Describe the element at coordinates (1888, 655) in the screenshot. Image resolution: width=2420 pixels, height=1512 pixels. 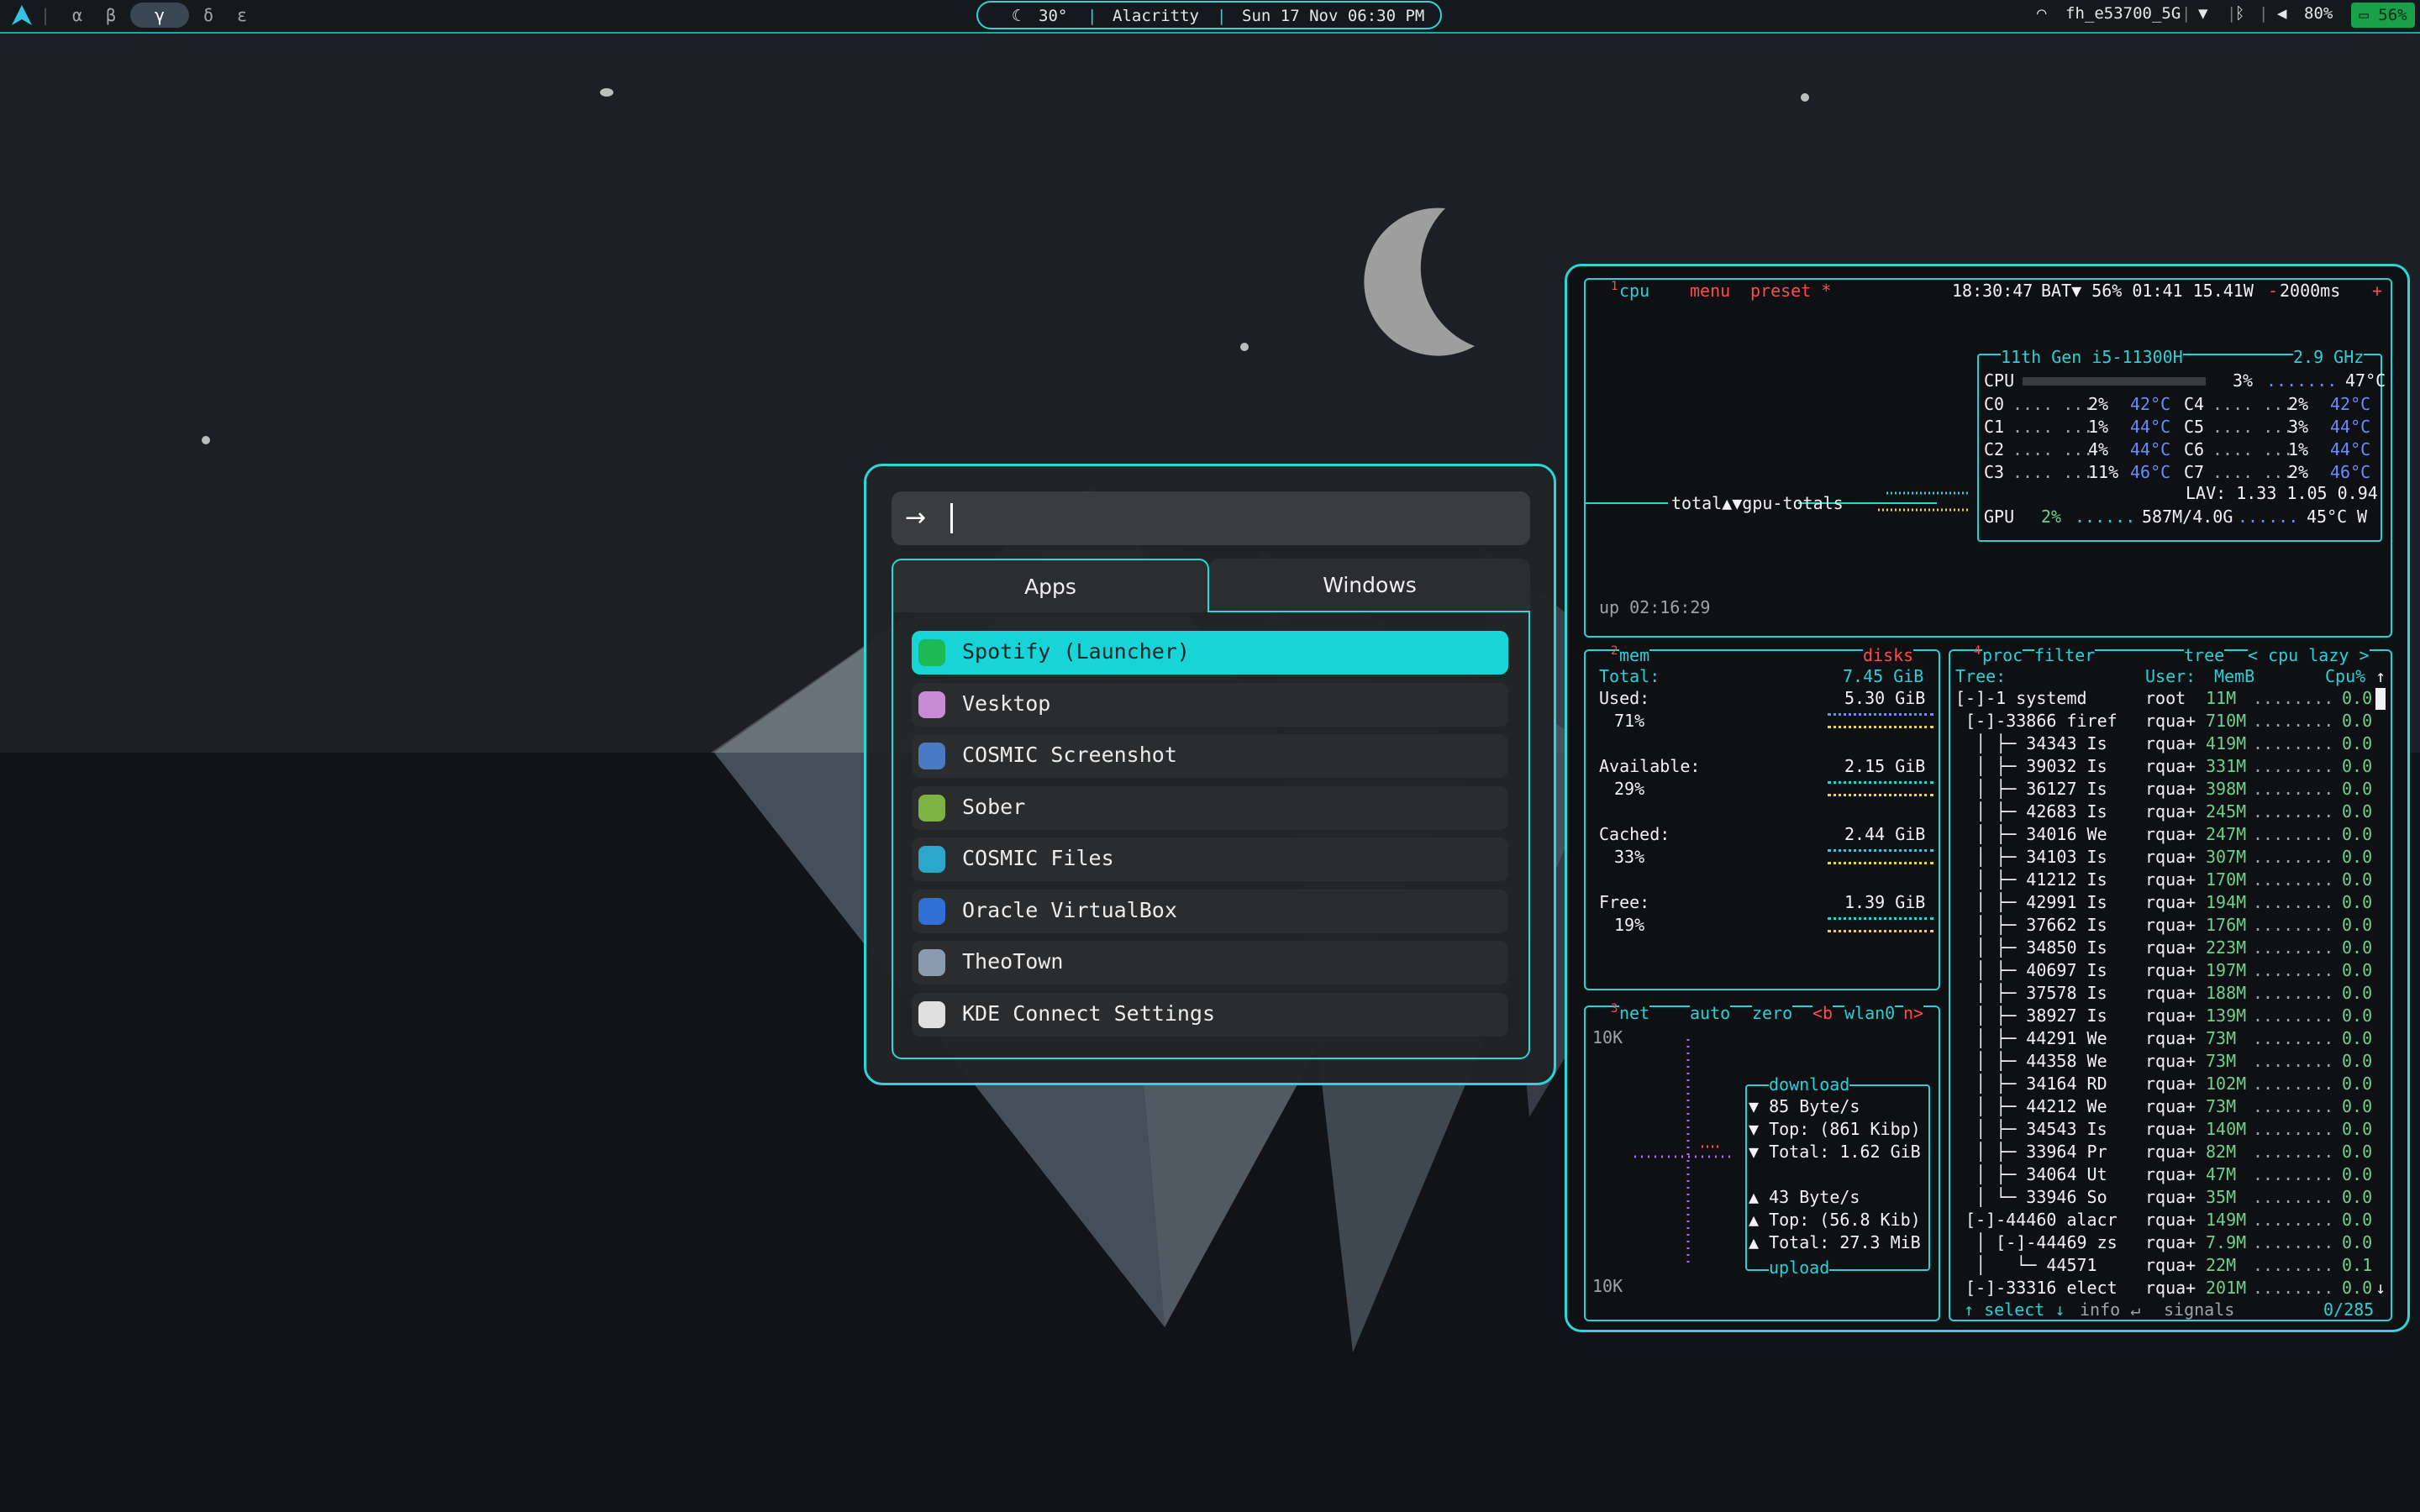
I see `disks-toggle: disks` at that location.